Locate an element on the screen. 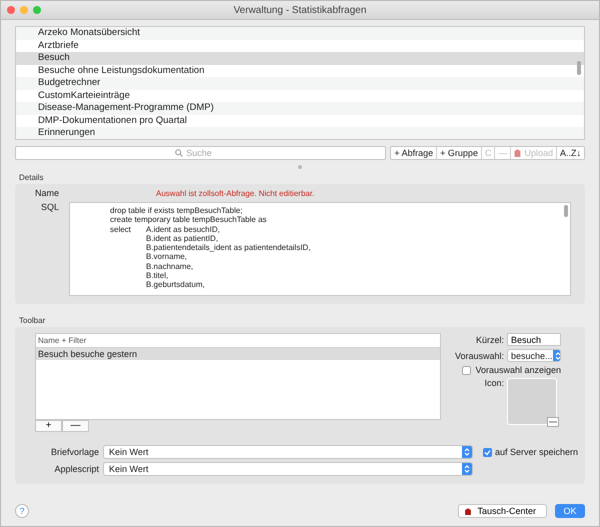 The image size is (600, 527). sql-editor: drop table if exists tempBesuchTable; create temporary table tempBesuchTable as select A.ident as besuchID, B.ident as patientID, B.patientendetails_ident as patientendetailsID, B.vorname, B.nachname, B.titel, B.geburtsdatum, is located at coordinates (320, 249).